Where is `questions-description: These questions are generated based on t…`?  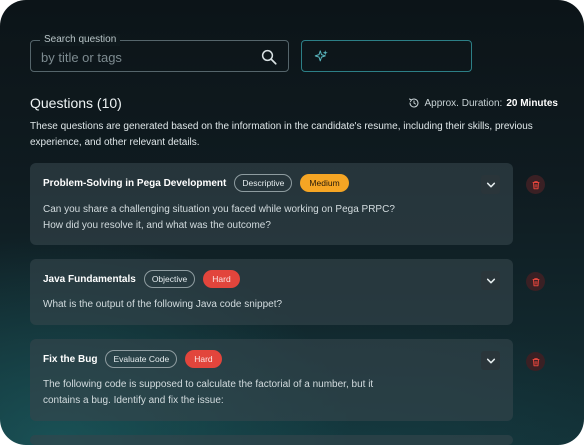
questions-description: These questions are generated based on t… is located at coordinates (281, 134).